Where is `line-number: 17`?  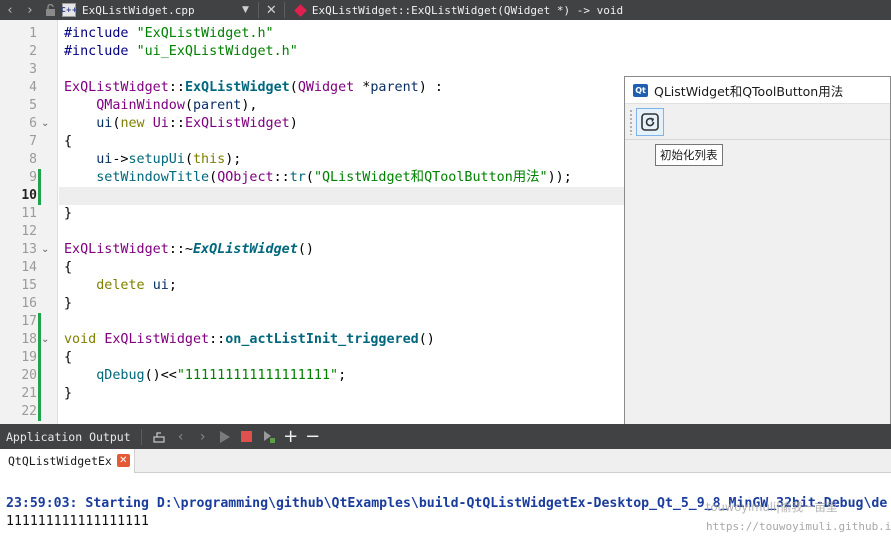 line-number: 17 is located at coordinates (18, 322).